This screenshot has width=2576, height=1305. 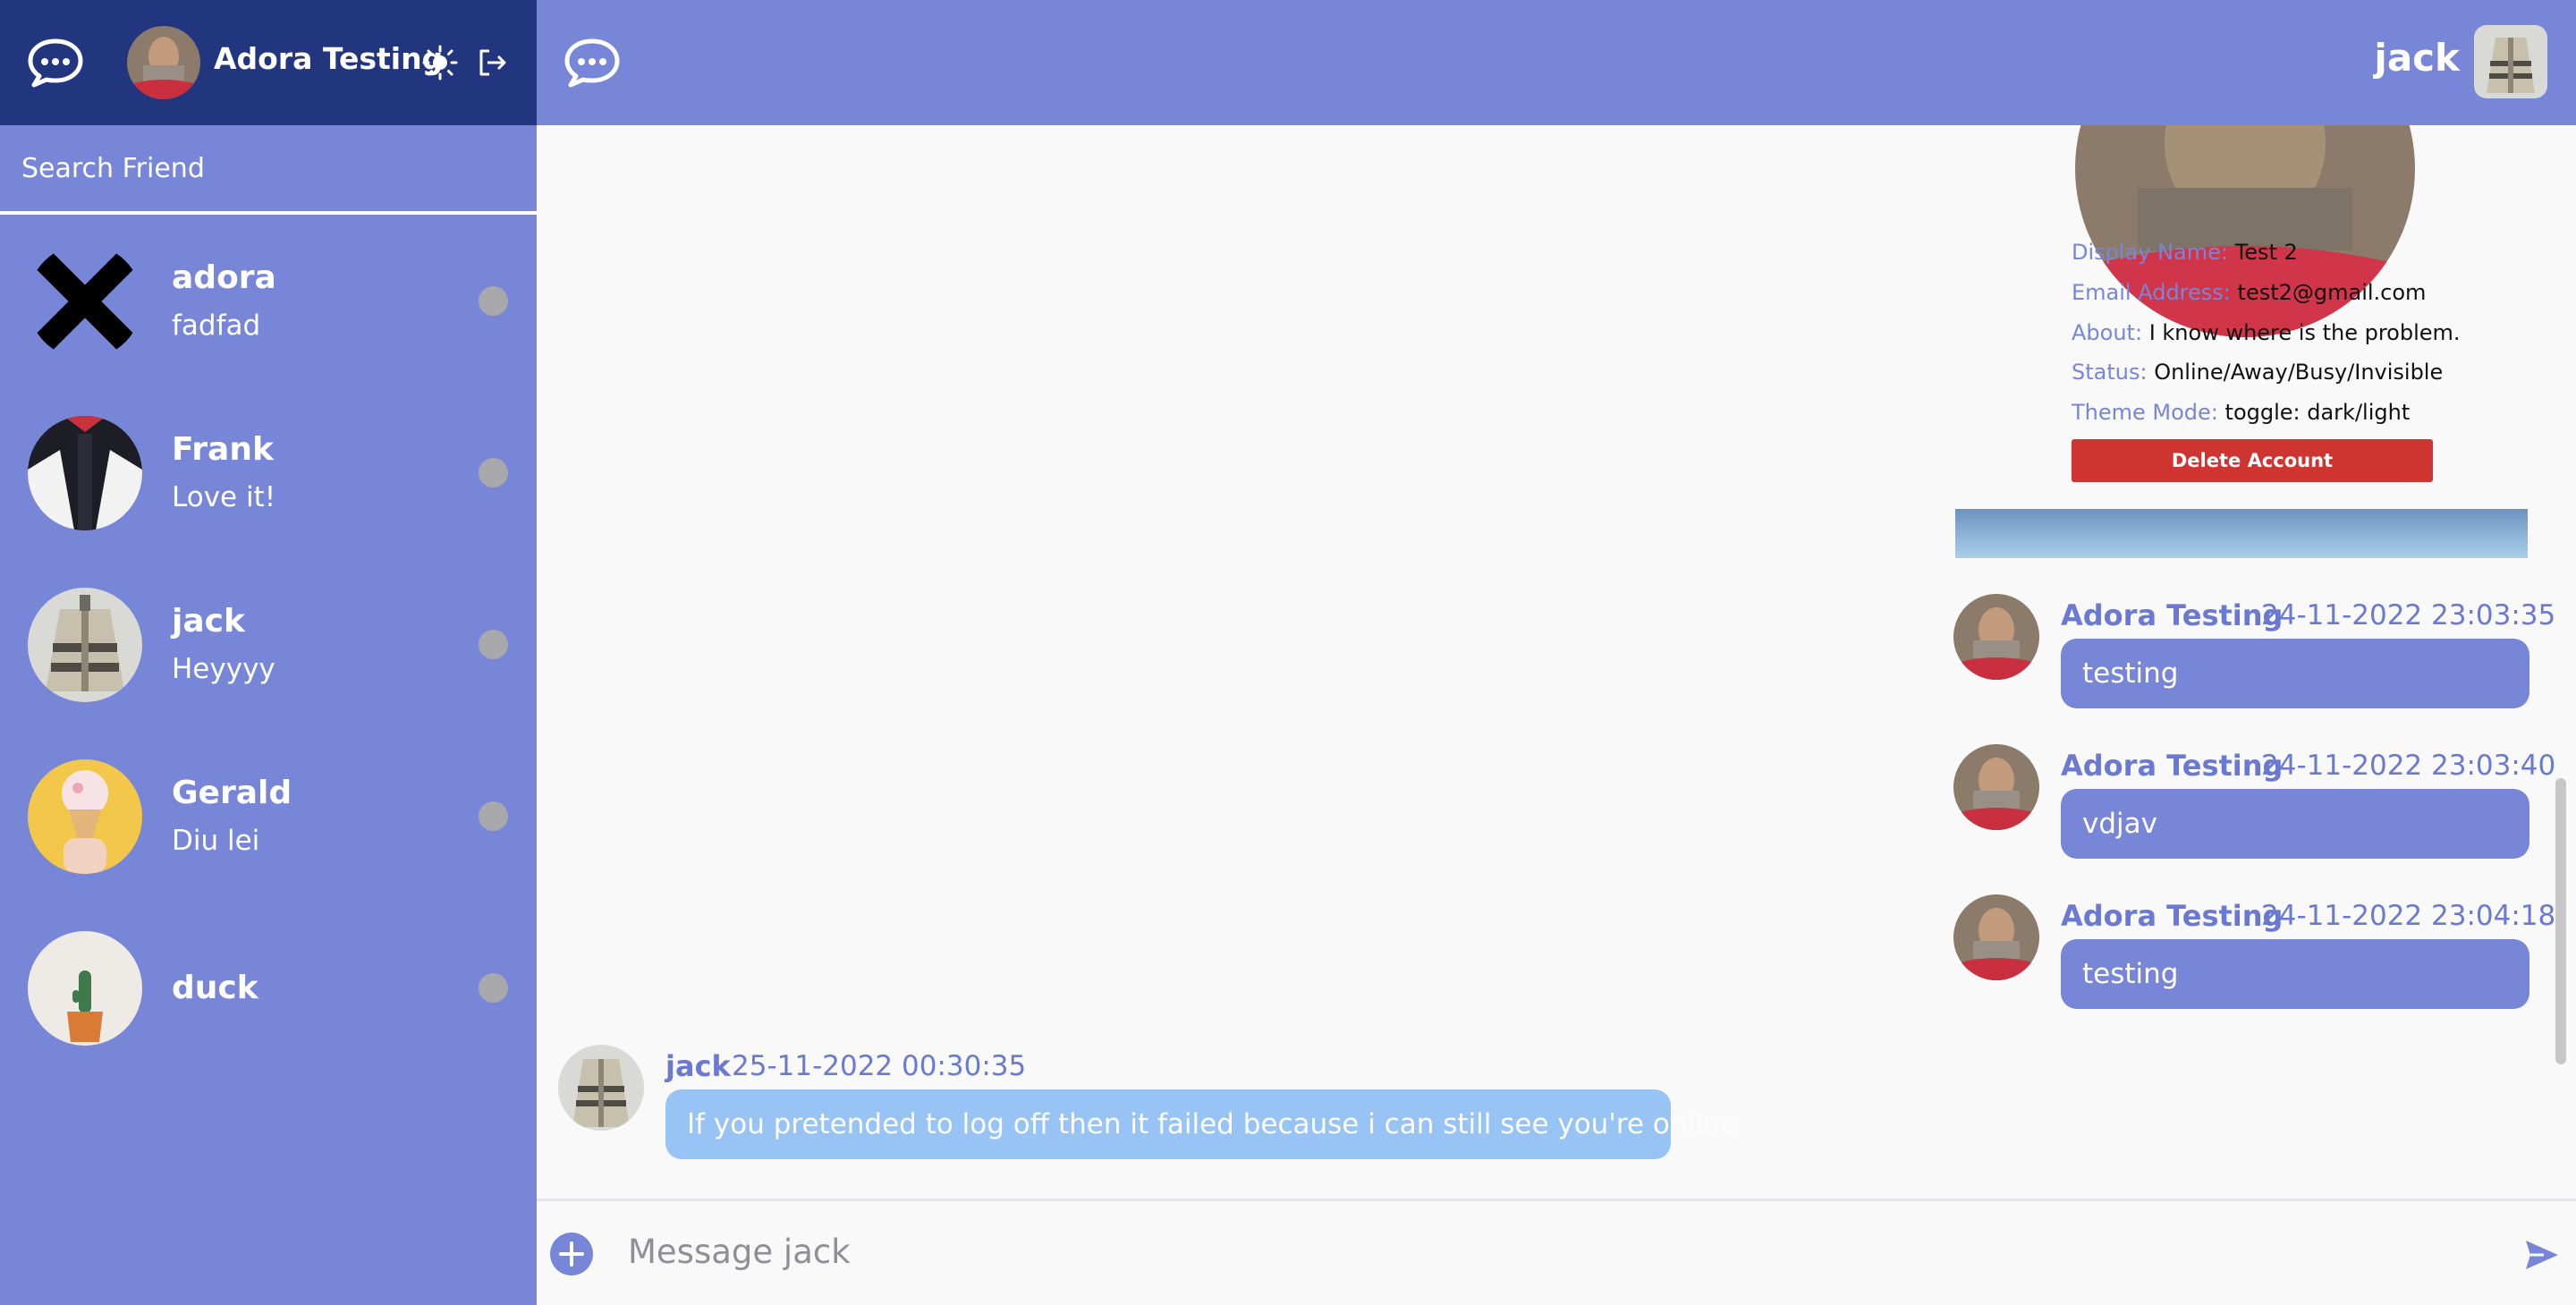 What do you see at coordinates (224, 277) in the screenshot?
I see `friend-name: adora` at bounding box center [224, 277].